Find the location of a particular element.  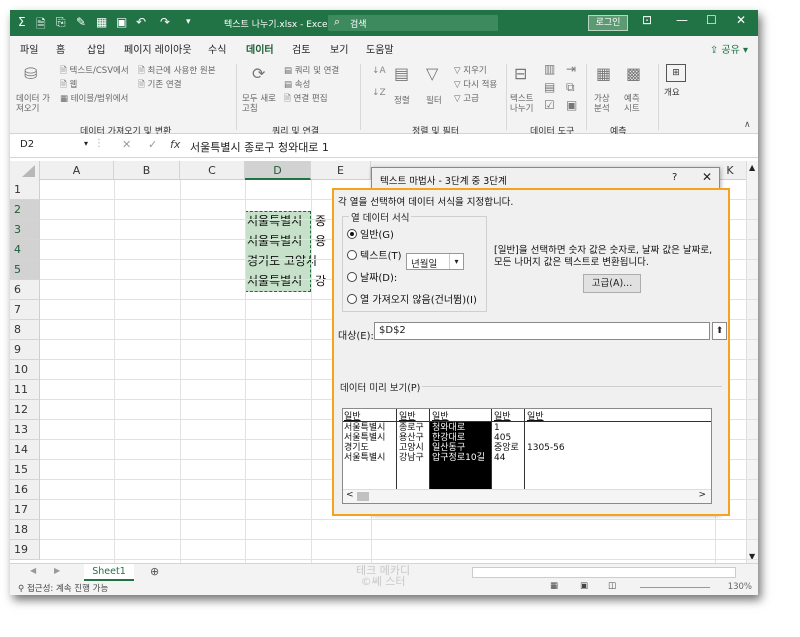

row-header: 6 is located at coordinates (25, 290).